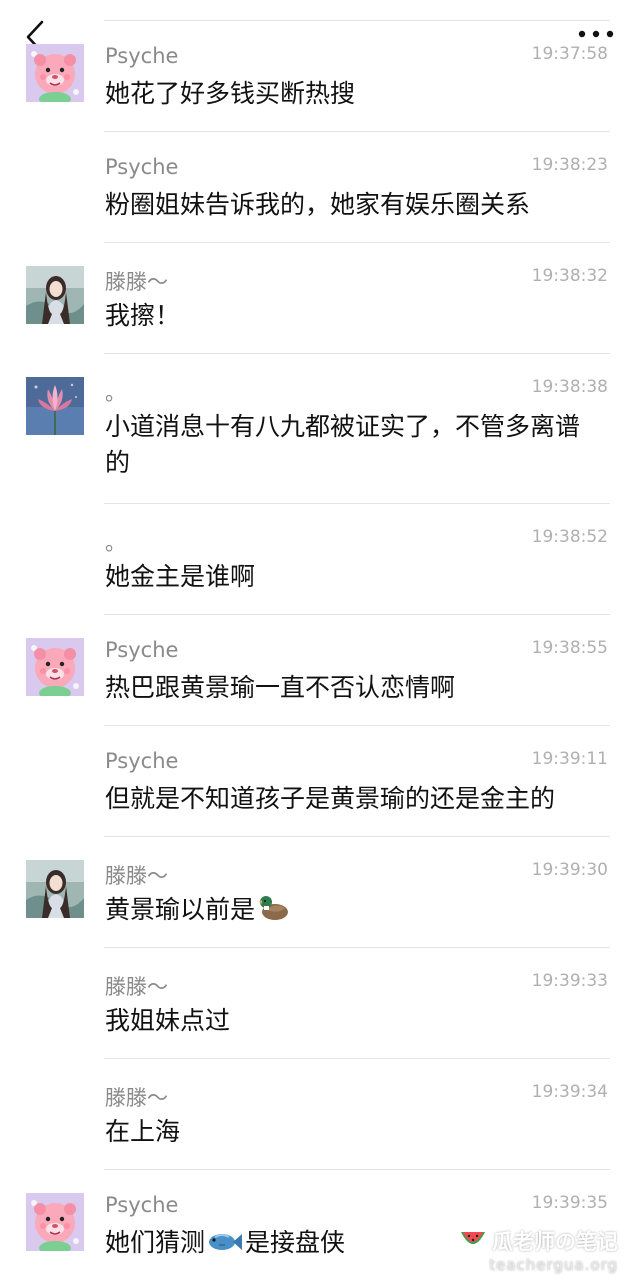  Describe the element at coordinates (225, 1247) in the screenshot. I see `fish-emoji-icon` at that location.